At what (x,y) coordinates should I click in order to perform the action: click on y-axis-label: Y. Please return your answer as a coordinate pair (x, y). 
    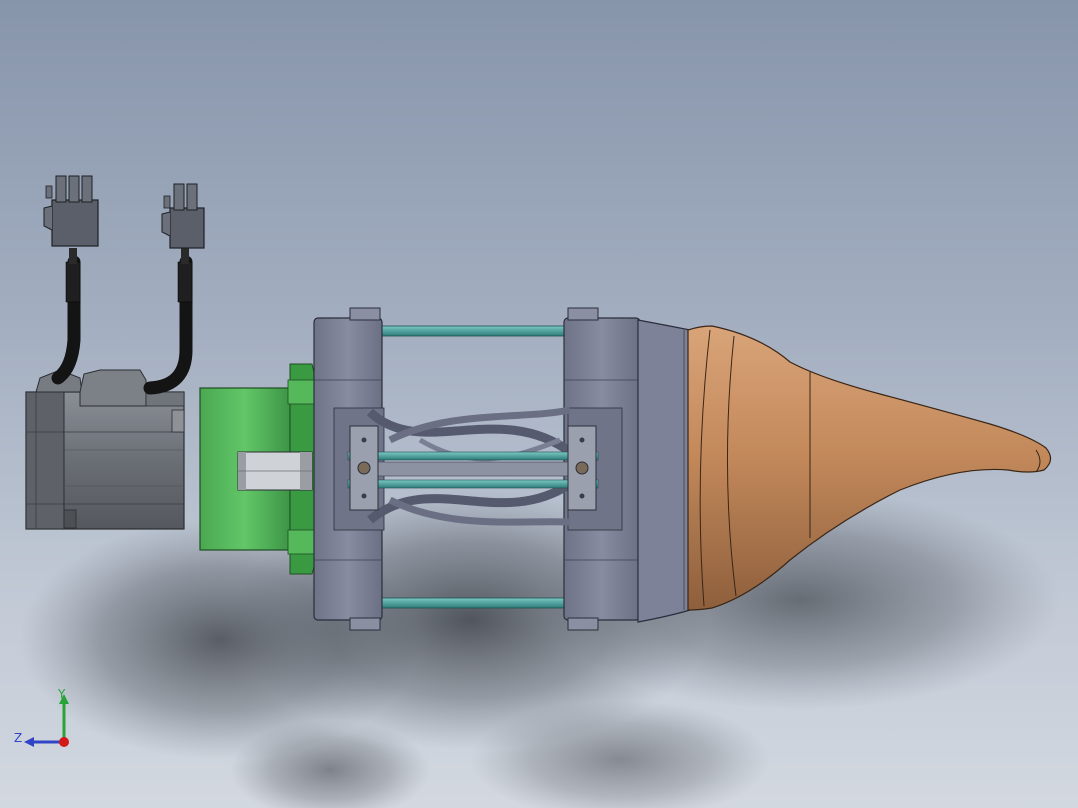
    Looking at the image, I should click on (61, 694).